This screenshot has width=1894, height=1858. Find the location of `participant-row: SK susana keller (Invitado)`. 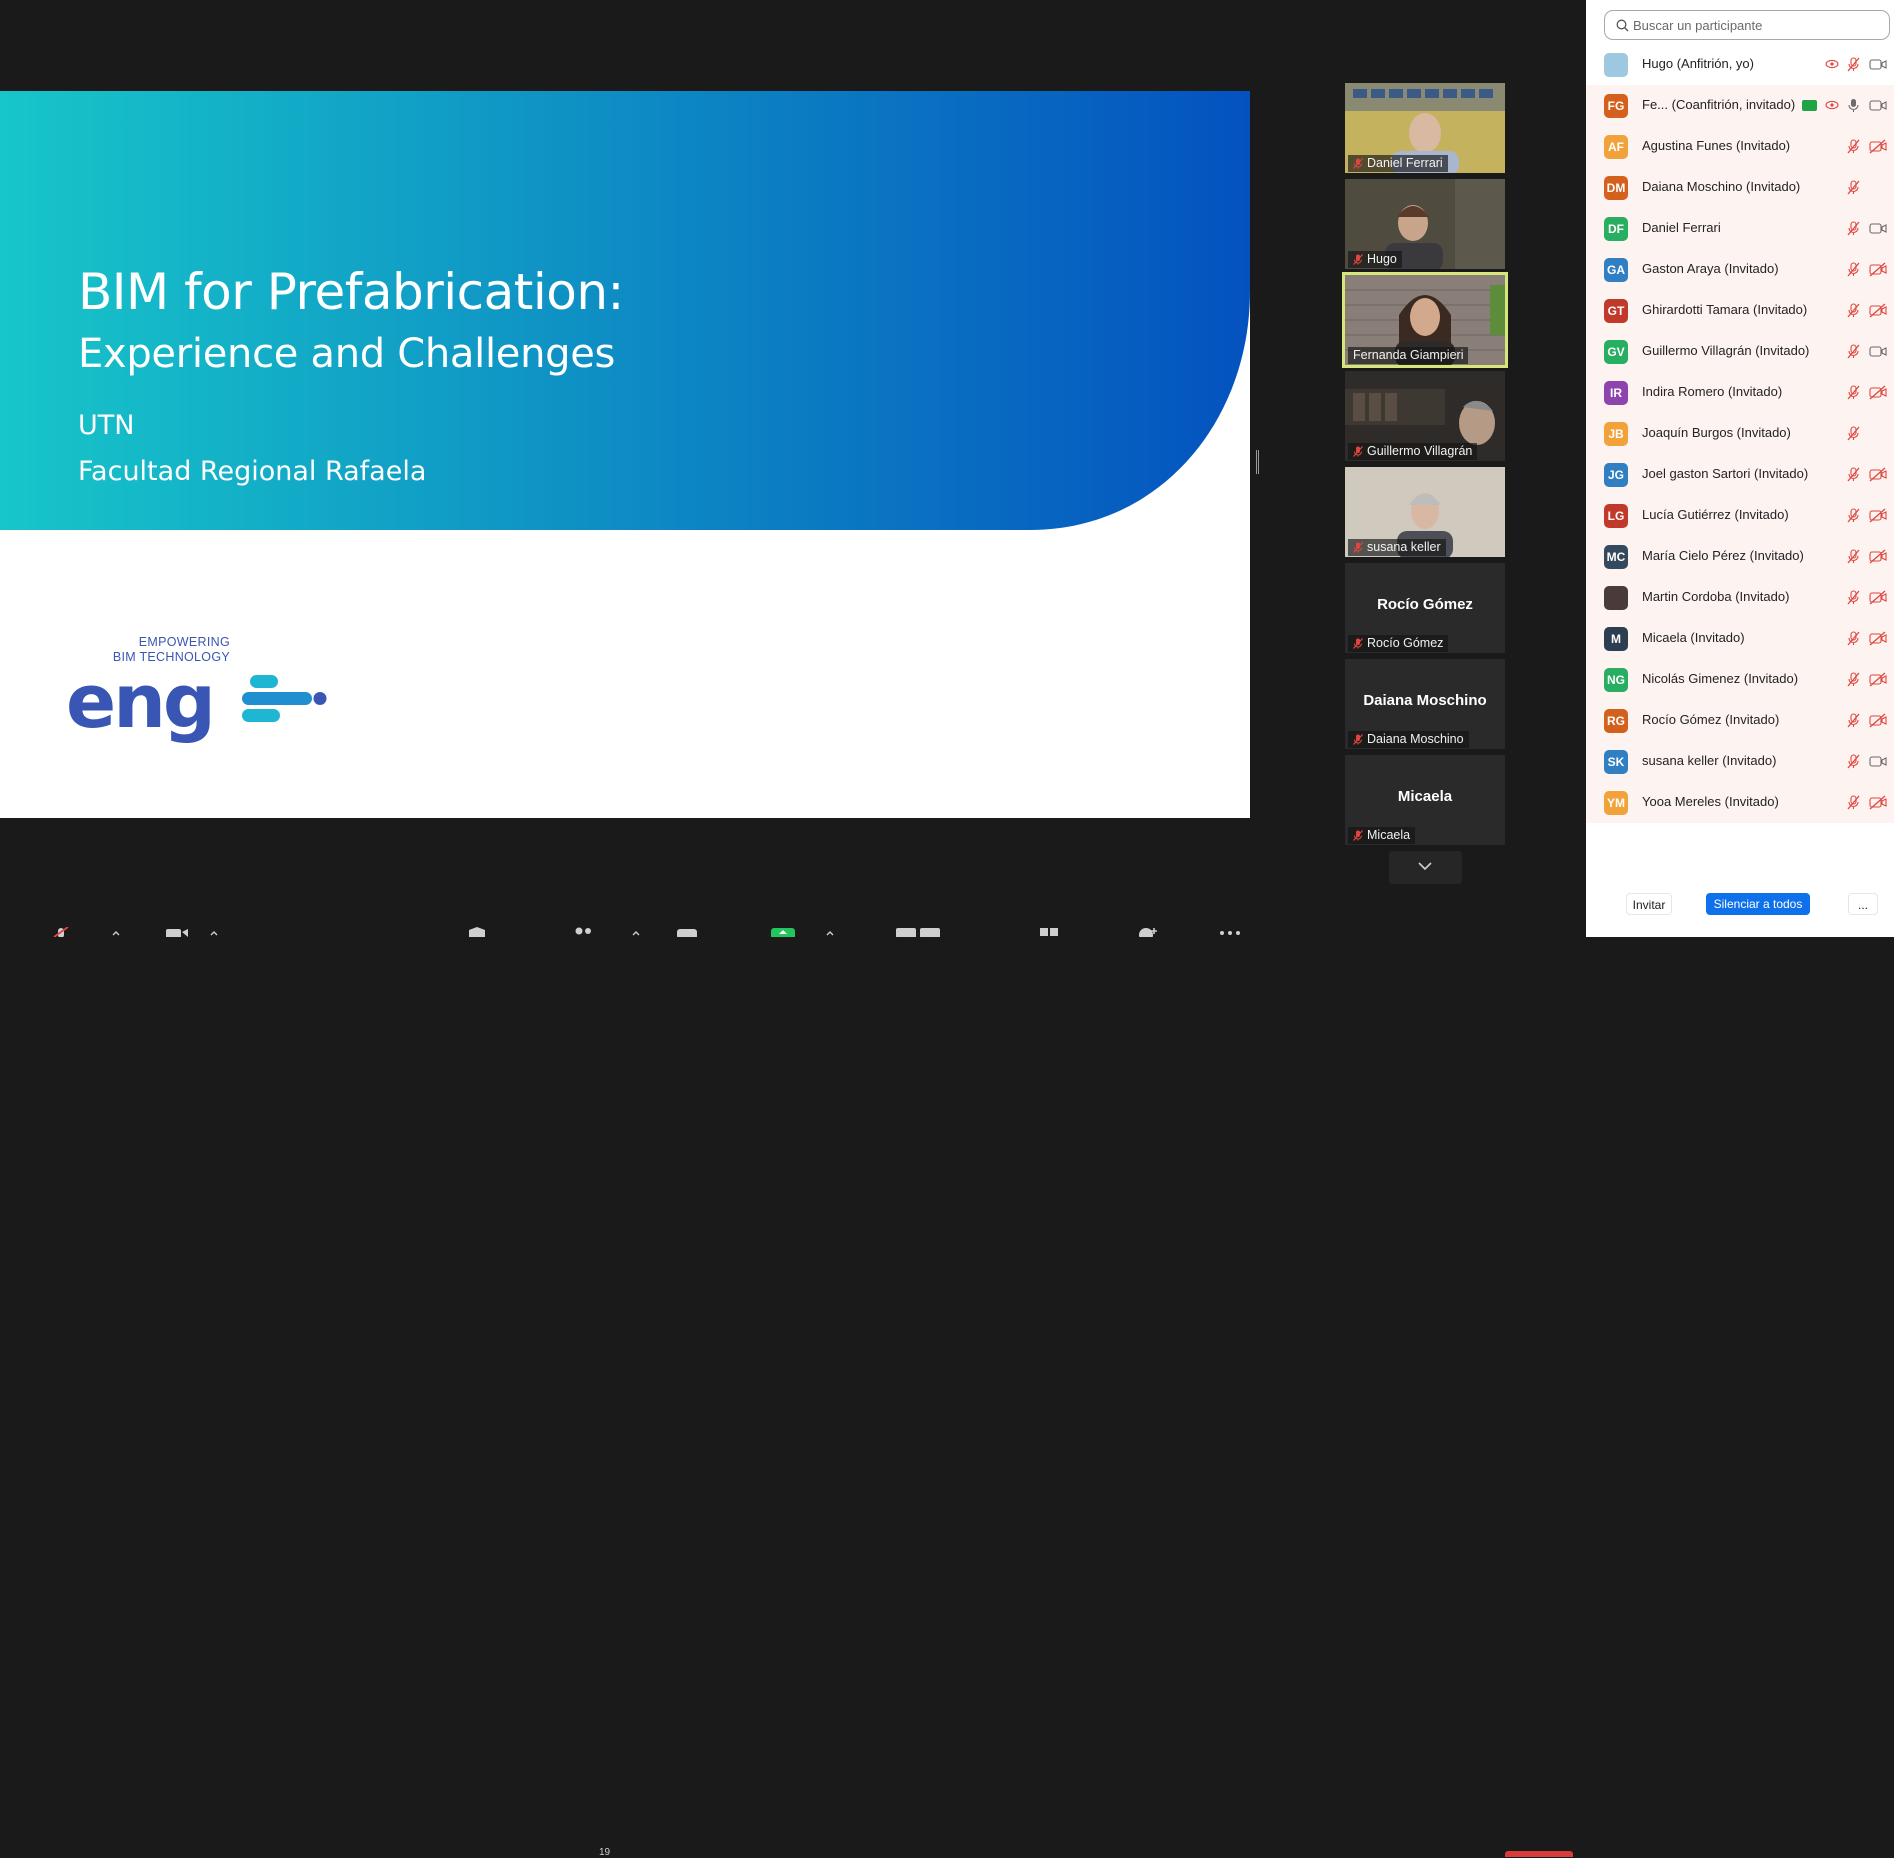

participant-row: SK susana keller (Invitado) is located at coordinates (1740, 761).